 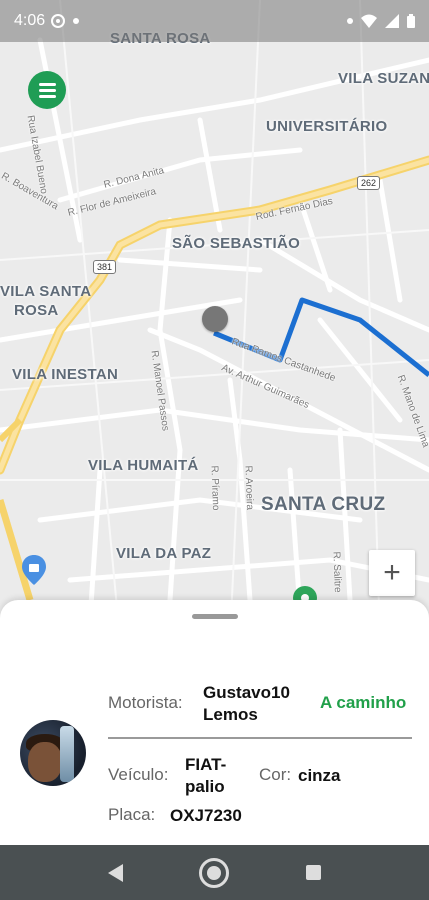 What do you see at coordinates (132, 814) in the screenshot?
I see `plate-label: Placa:` at bounding box center [132, 814].